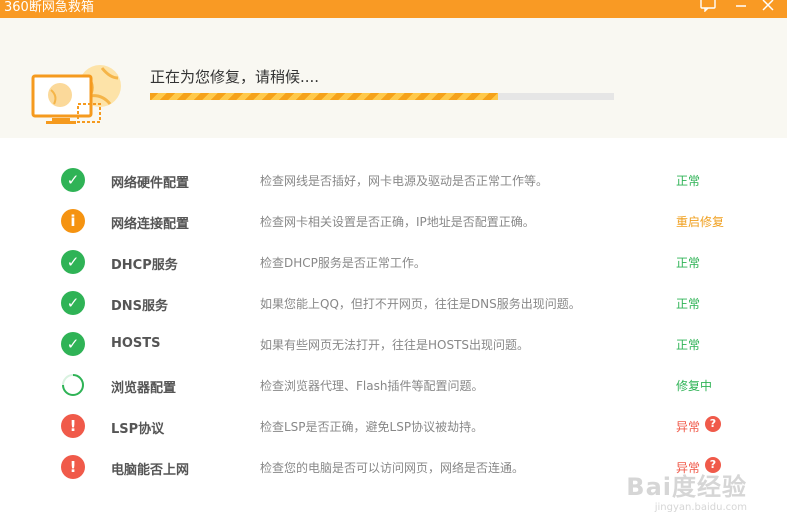 Image resolution: width=787 pixels, height=519 pixels. Describe the element at coordinates (700, 221) in the screenshot. I see `restart-repair-link: 重启修复` at that location.